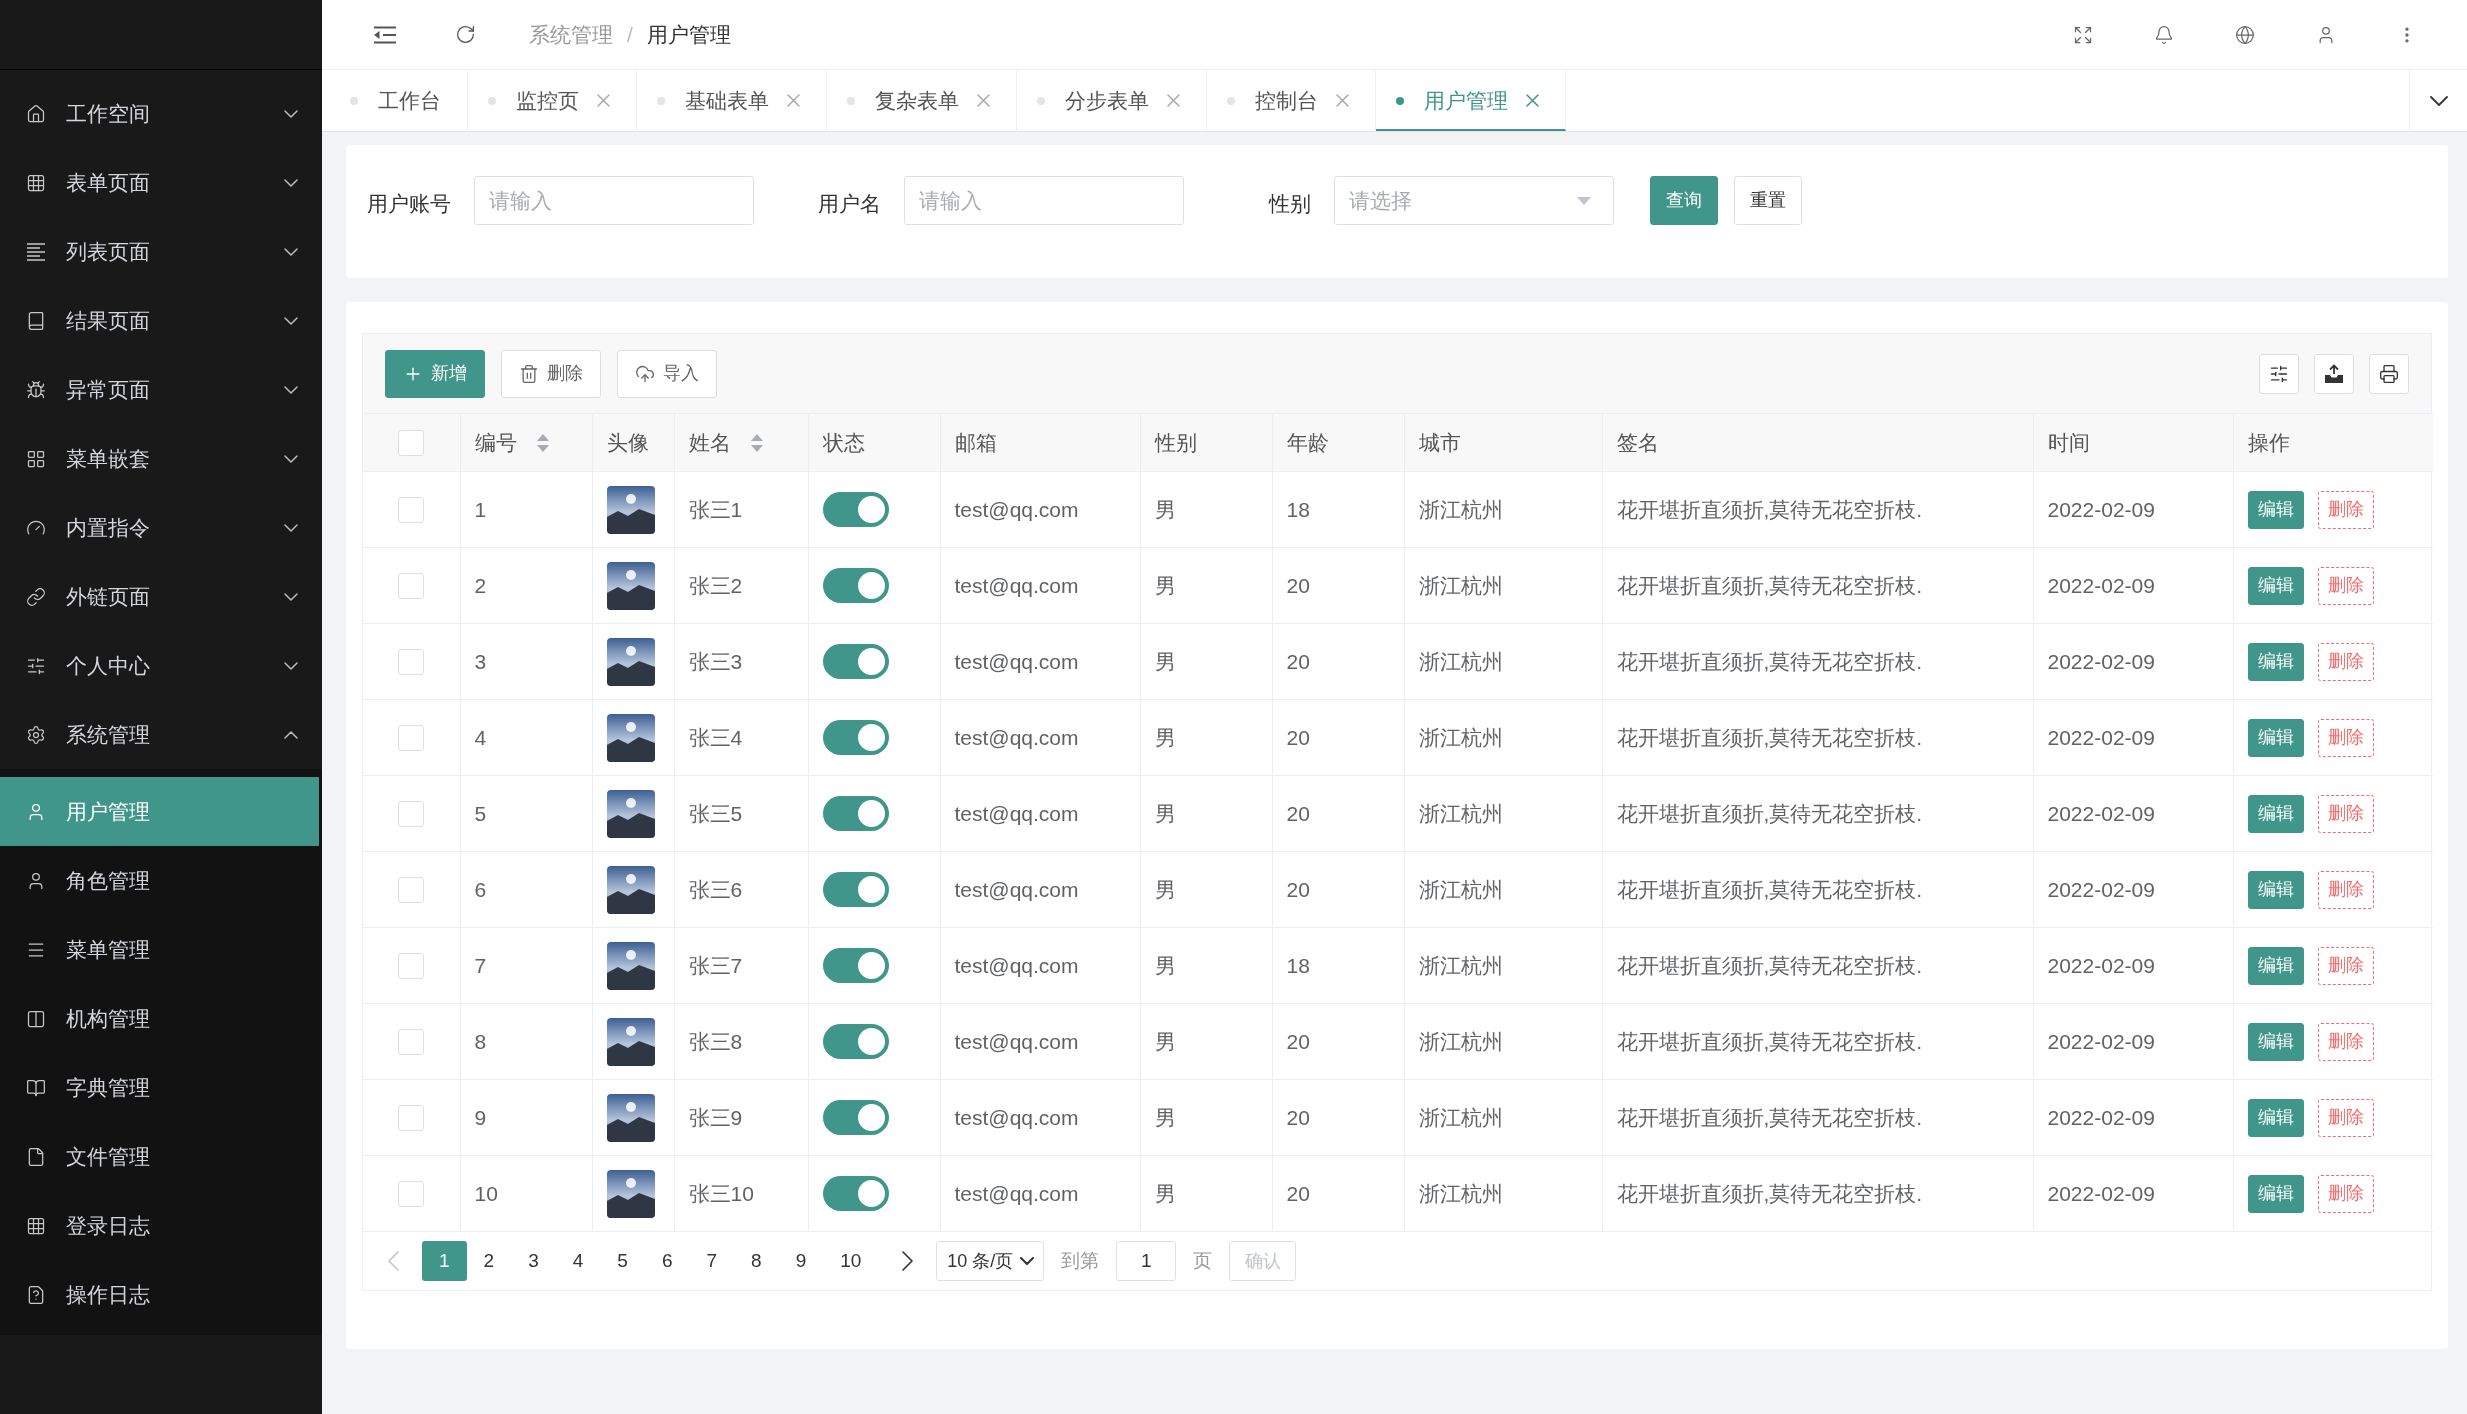  Describe the element at coordinates (533, 1261) in the screenshot. I see `page-button: 3` at that location.